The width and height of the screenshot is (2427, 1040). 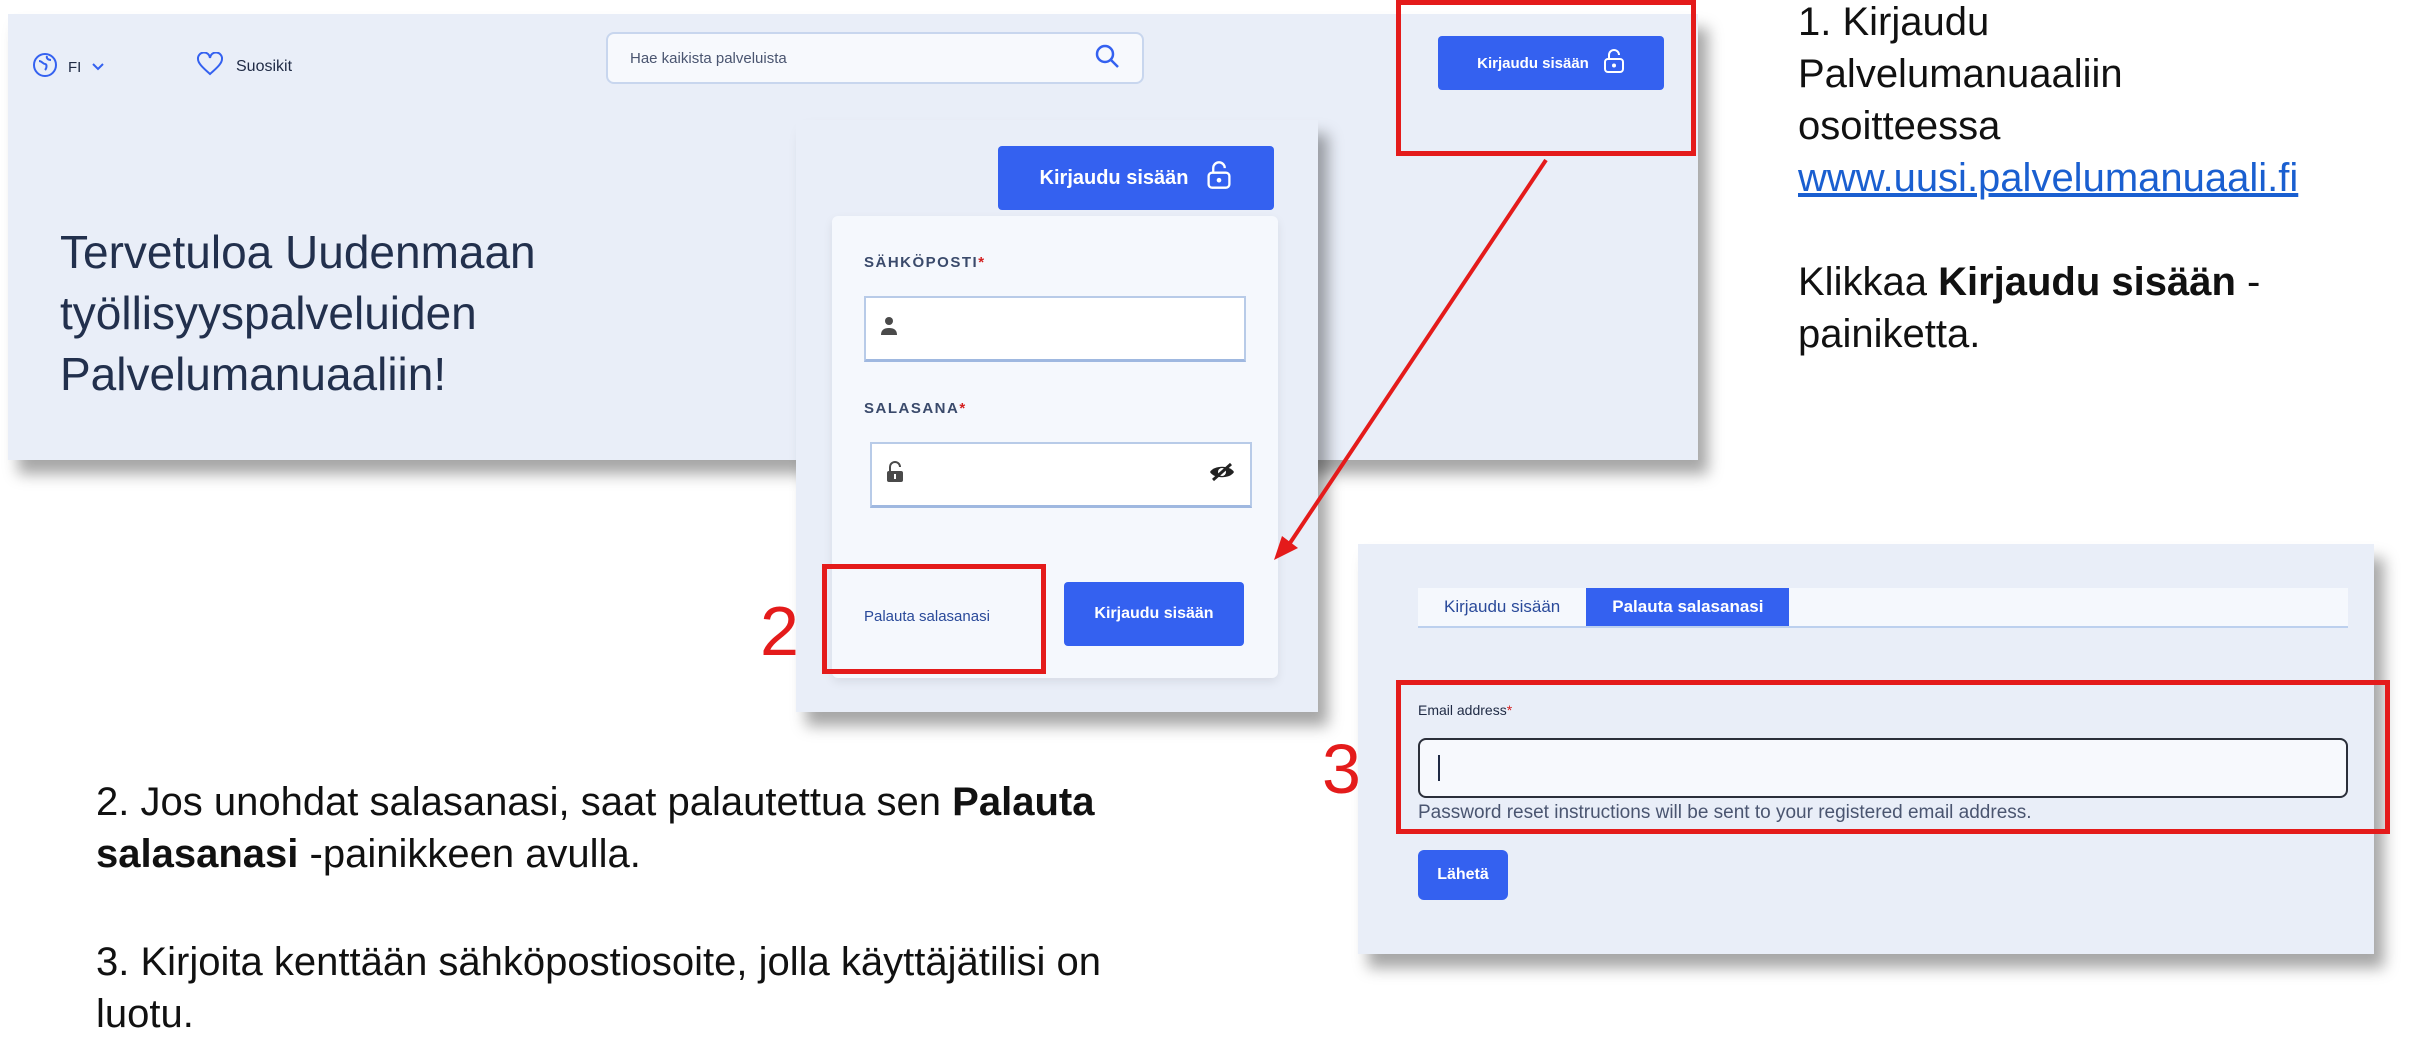 I want to click on instr-line: Palvelumanuaaliin, so click(x=1960, y=74).